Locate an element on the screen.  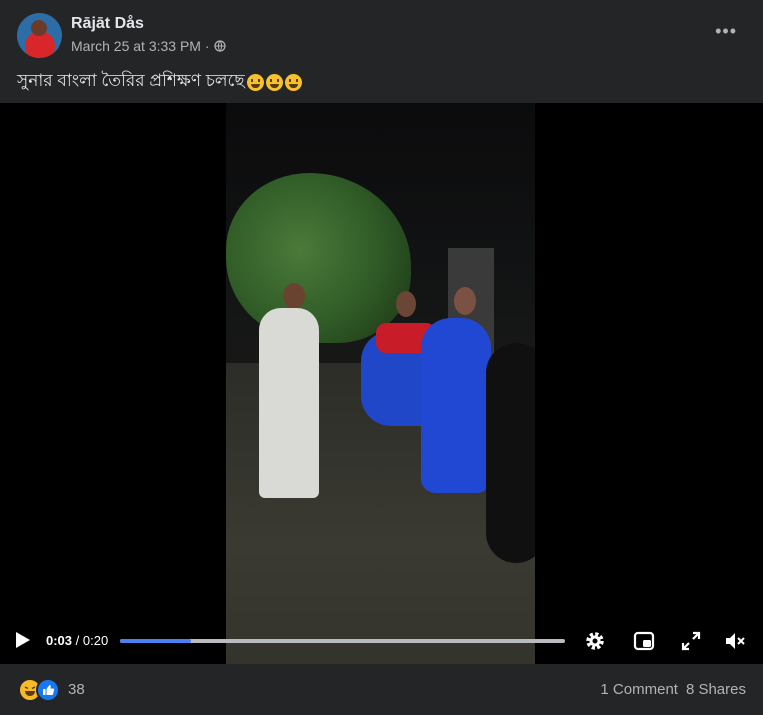
post-footer: 38 1 Comment 8 Shares is located at coordinates (381, 689).